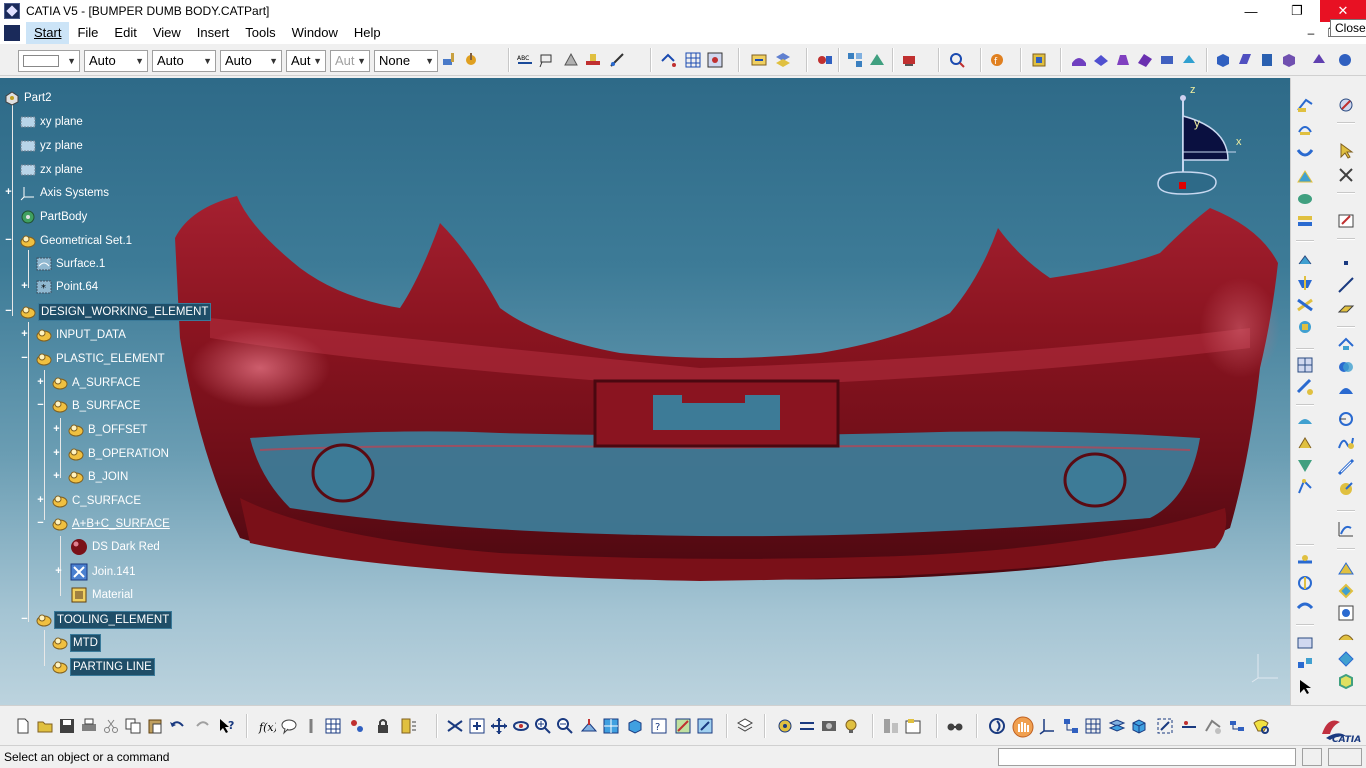 Image resolution: width=1366 pixels, height=768 pixels. I want to click on fit-selection-icon, so click(1165, 726).